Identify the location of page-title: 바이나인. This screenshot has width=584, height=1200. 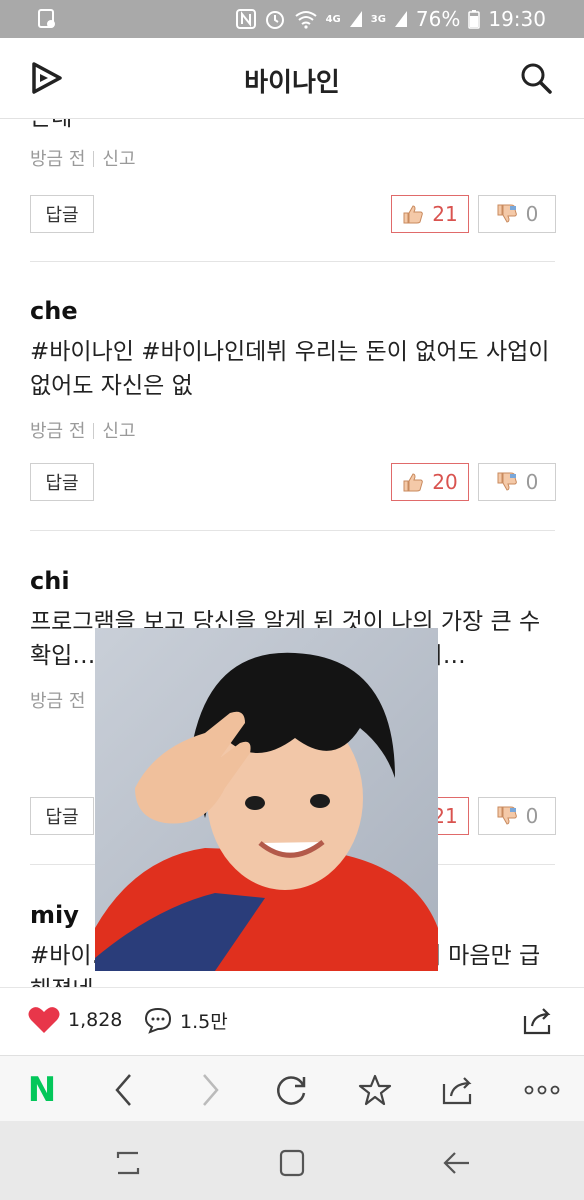
(292, 83).